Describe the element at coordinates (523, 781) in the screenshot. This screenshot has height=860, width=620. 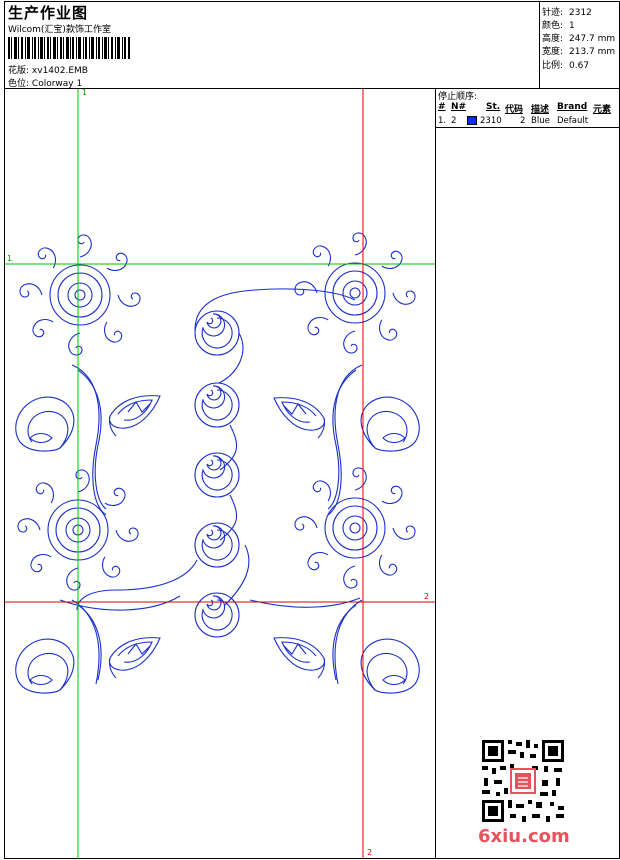
I see `qr-code-icon` at that location.